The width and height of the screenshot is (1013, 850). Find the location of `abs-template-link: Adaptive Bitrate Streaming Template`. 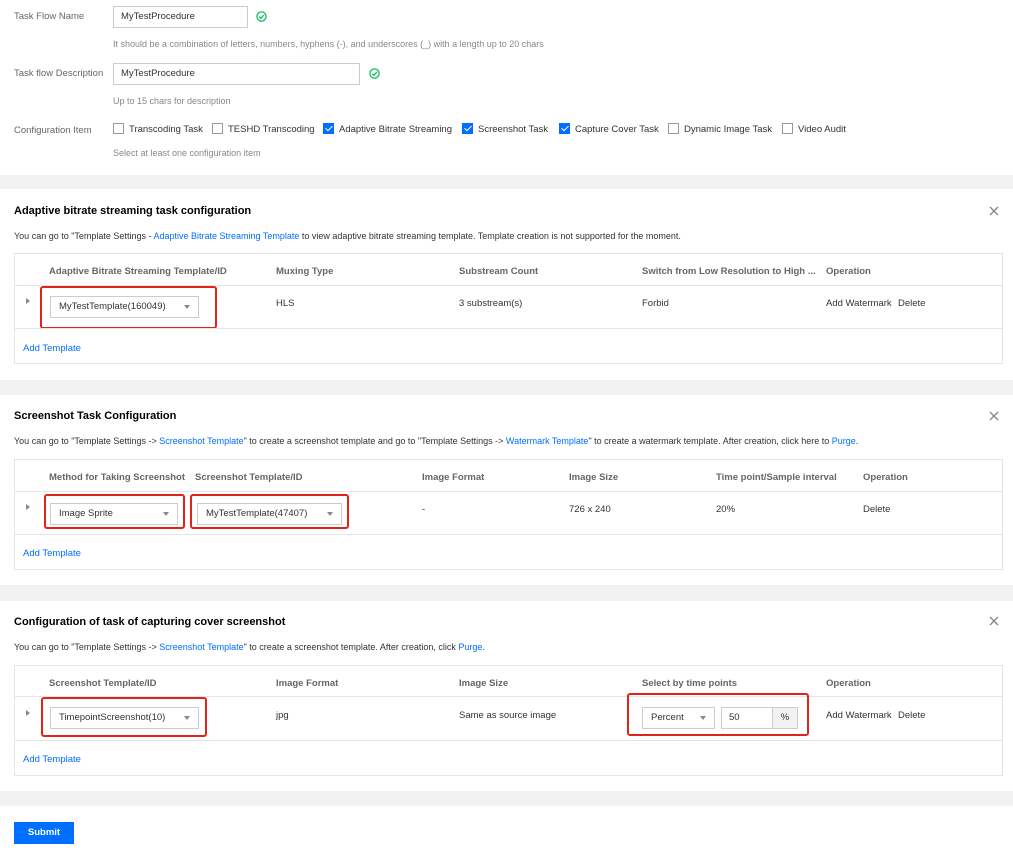

abs-template-link: Adaptive Bitrate Streaming Template is located at coordinates (226, 236).